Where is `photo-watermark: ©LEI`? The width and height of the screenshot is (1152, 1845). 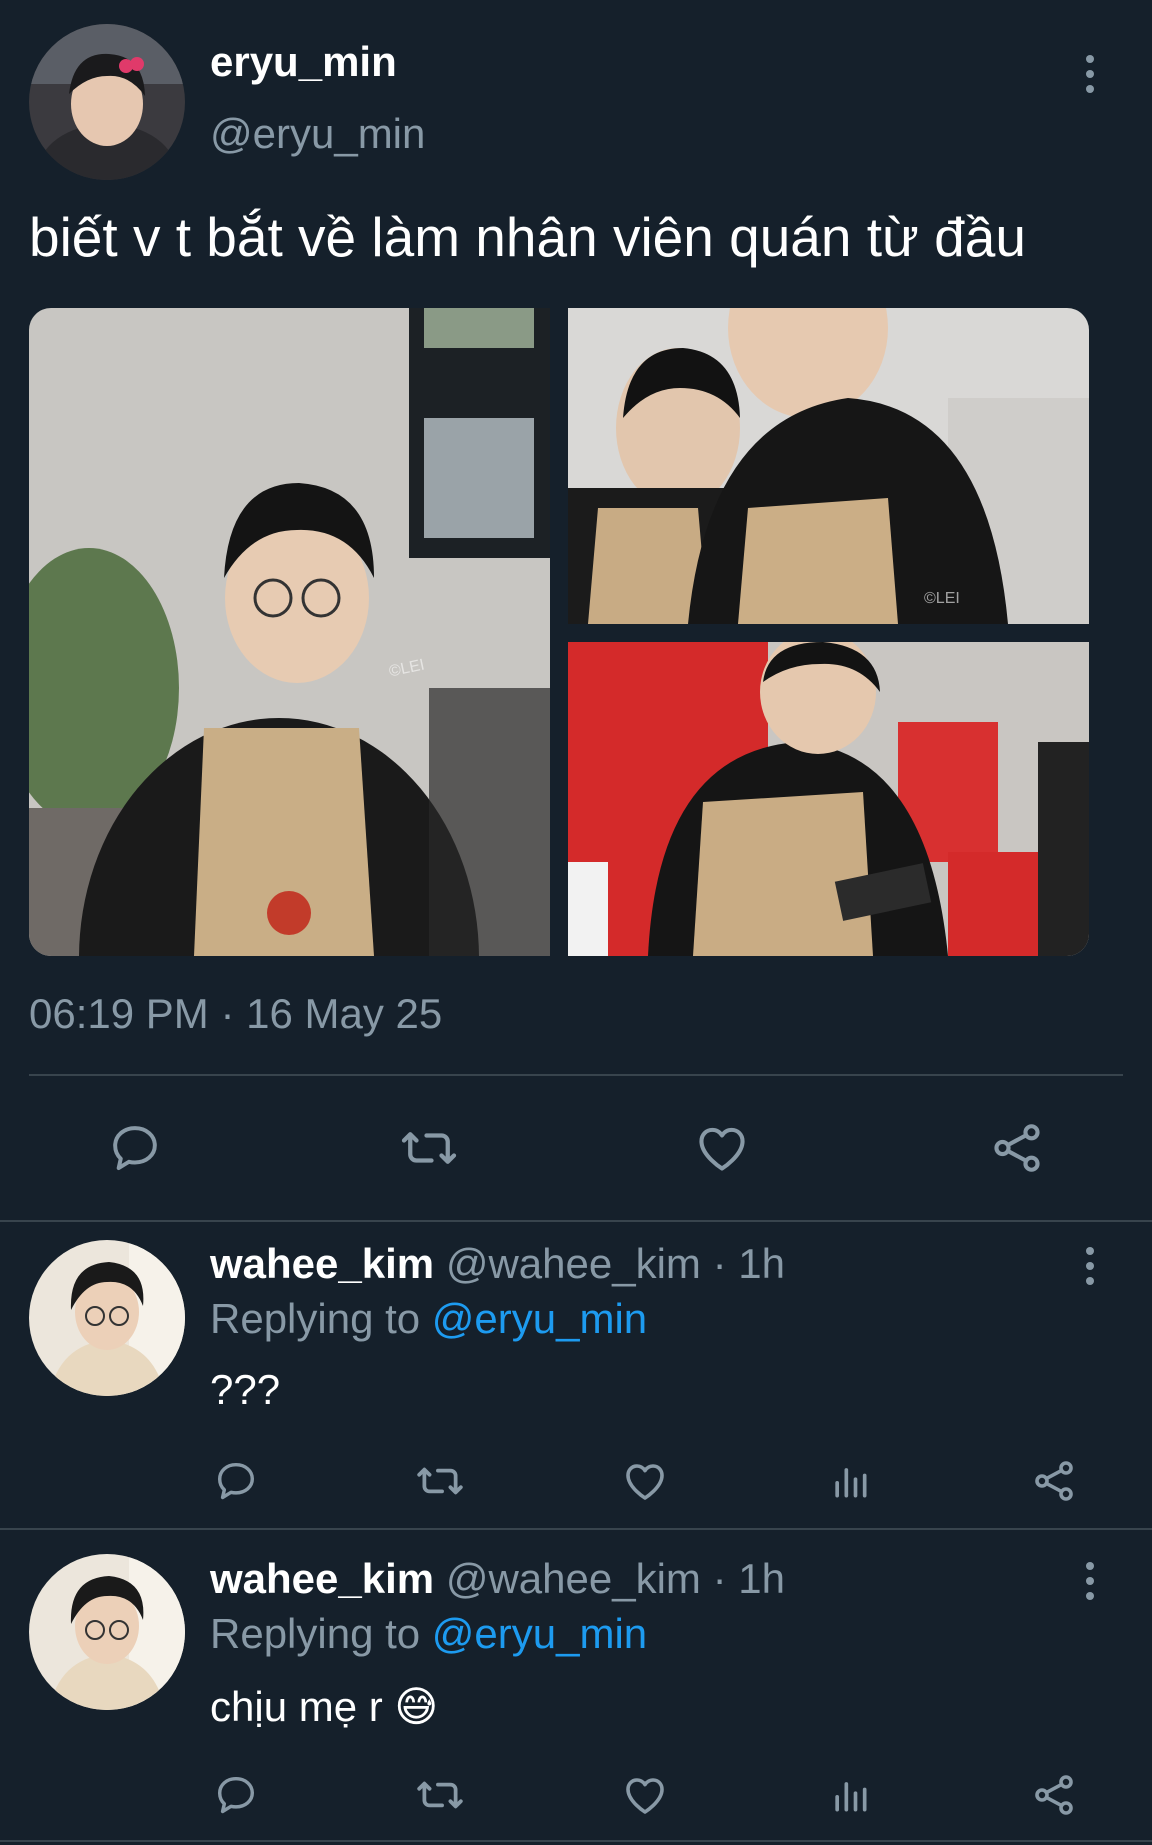
photo-watermark: ©LEI is located at coordinates (942, 598).